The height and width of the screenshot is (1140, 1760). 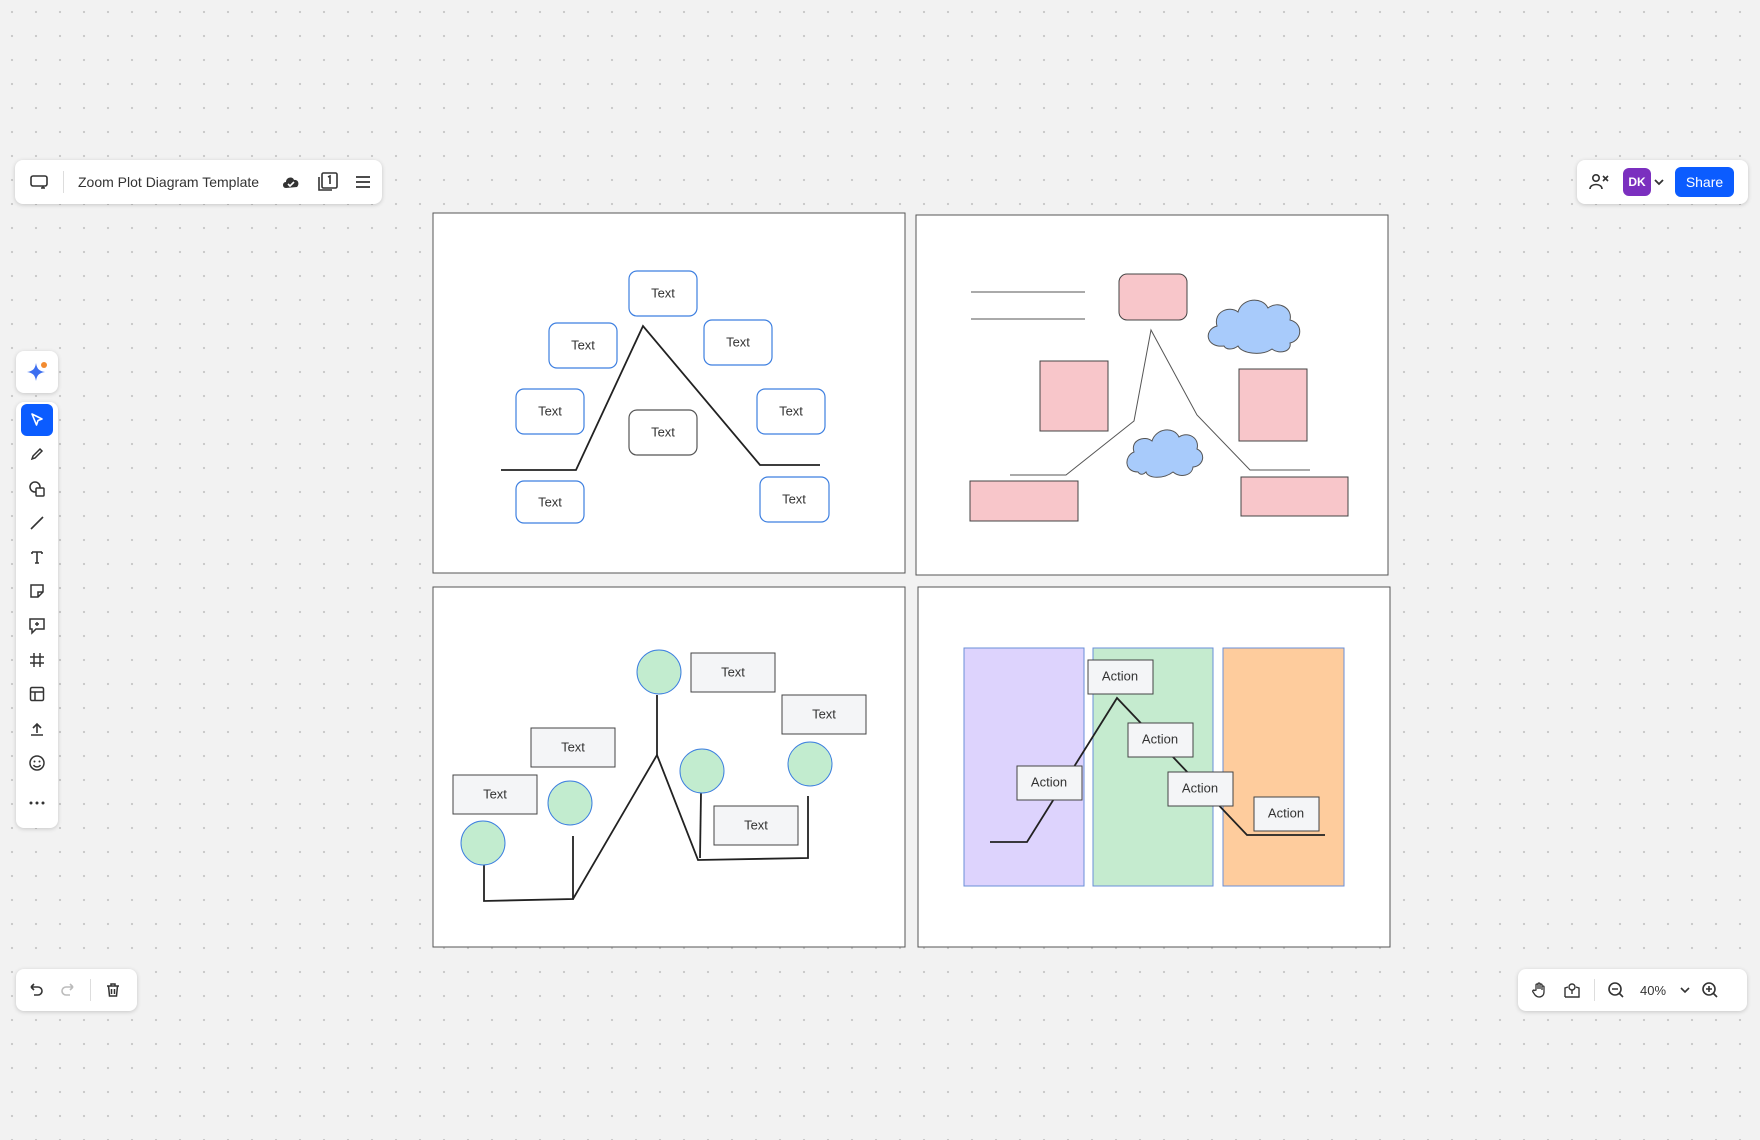 What do you see at coordinates (37, 763) in the screenshot?
I see `emoji-icon` at bounding box center [37, 763].